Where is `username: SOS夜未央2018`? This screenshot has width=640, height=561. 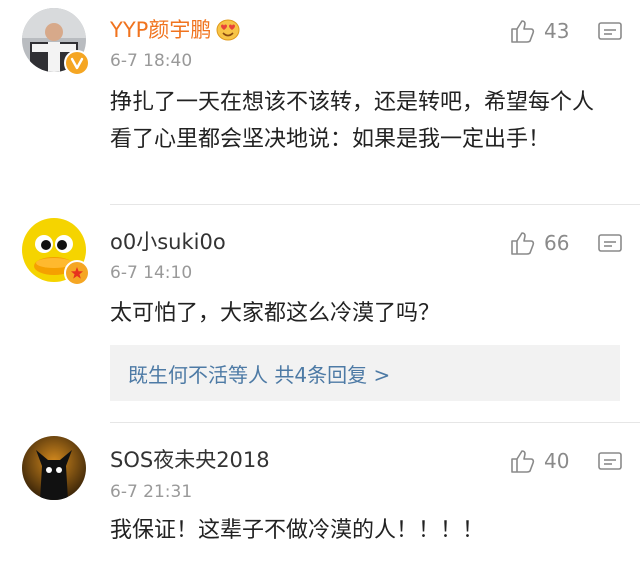 username: SOS夜未央2018 is located at coordinates (190, 460).